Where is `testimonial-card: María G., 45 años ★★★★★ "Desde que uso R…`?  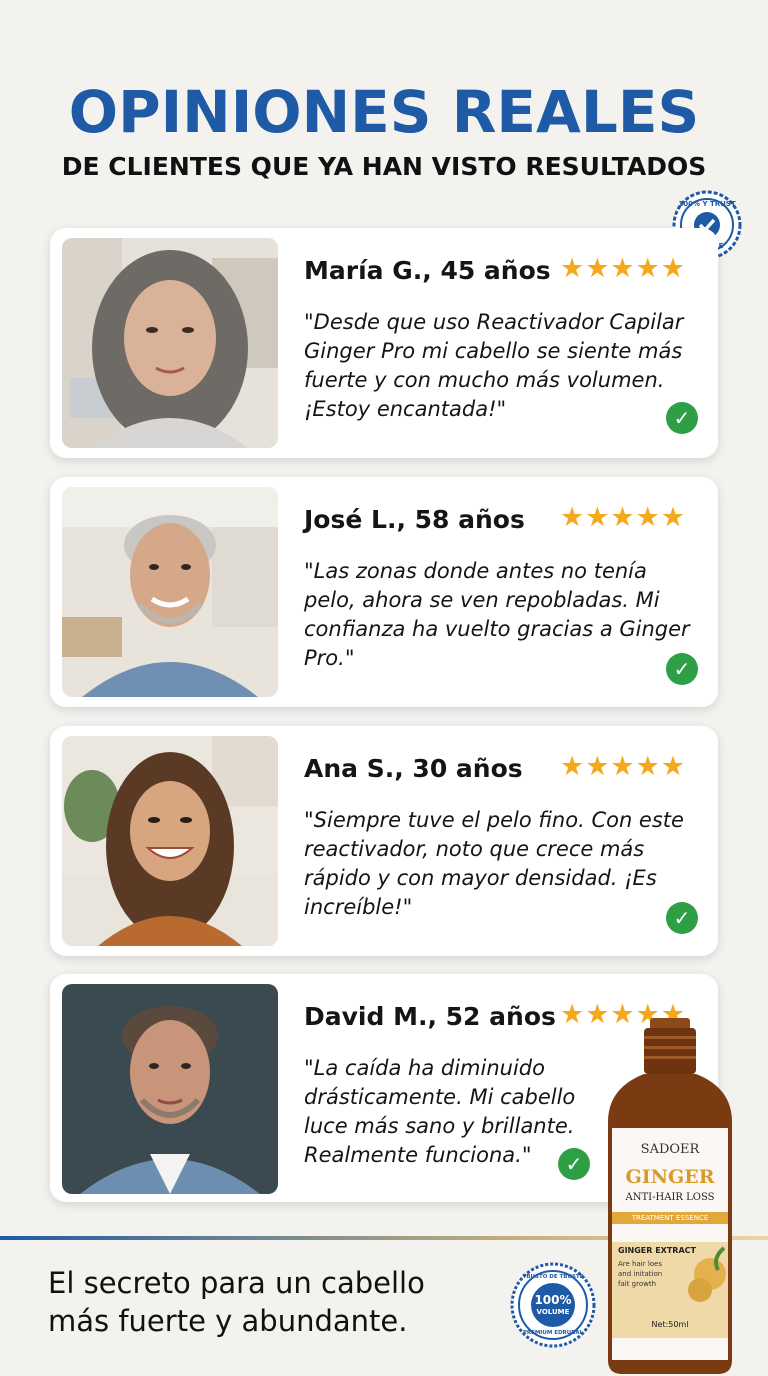
testimonial-card: María G., 45 años ★★★★★ "Desde que uso R… is located at coordinates (384, 343).